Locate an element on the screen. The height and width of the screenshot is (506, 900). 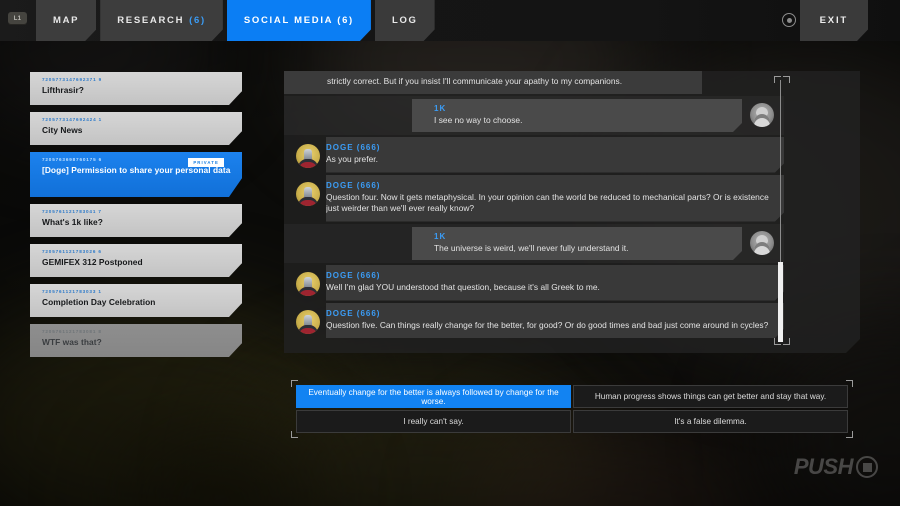
dialogue-choice-3: I really can't say. is located at coordinates (433, 421).